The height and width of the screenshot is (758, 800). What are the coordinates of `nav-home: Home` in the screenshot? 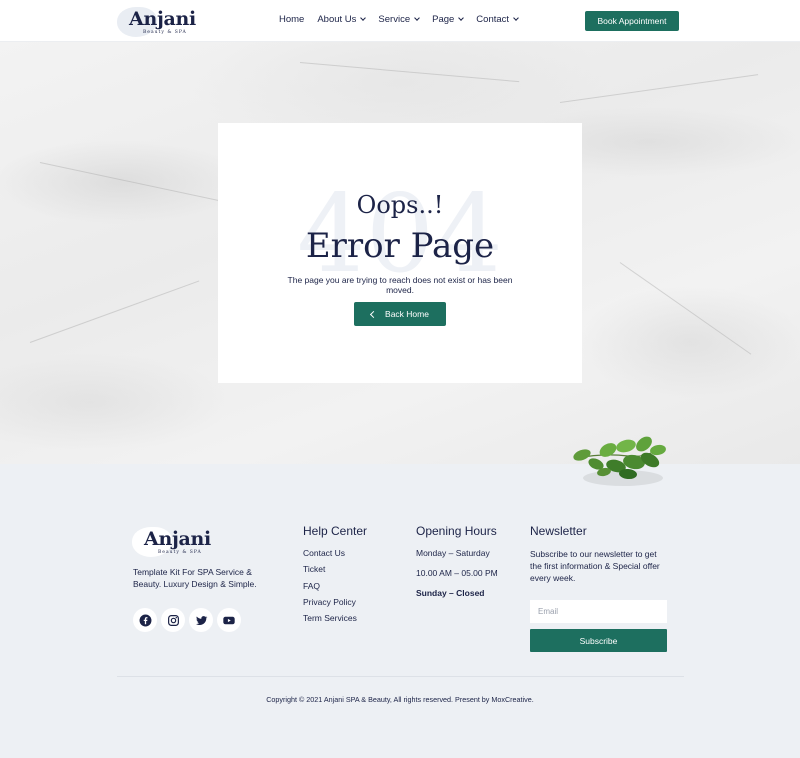 It's located at (291, 19).